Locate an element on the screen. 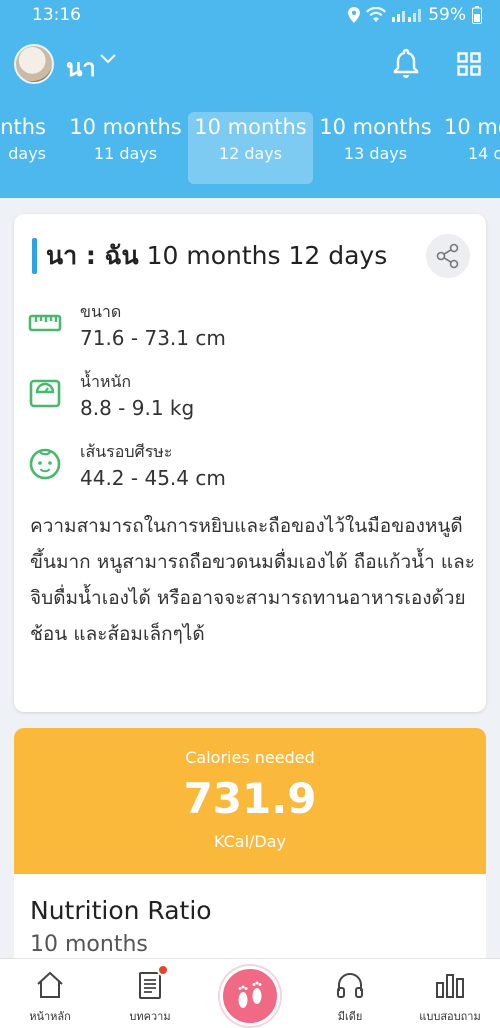 Image resolution: width=500 pixels, height=1028 pixels. ruler-icon is located at coordinates (45, 323).